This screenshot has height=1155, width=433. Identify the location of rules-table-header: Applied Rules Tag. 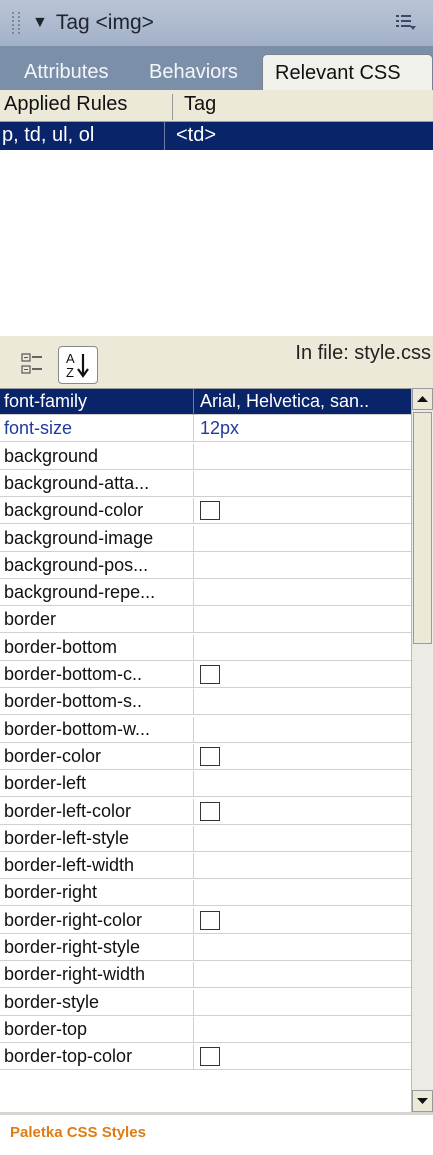
(216, 106).